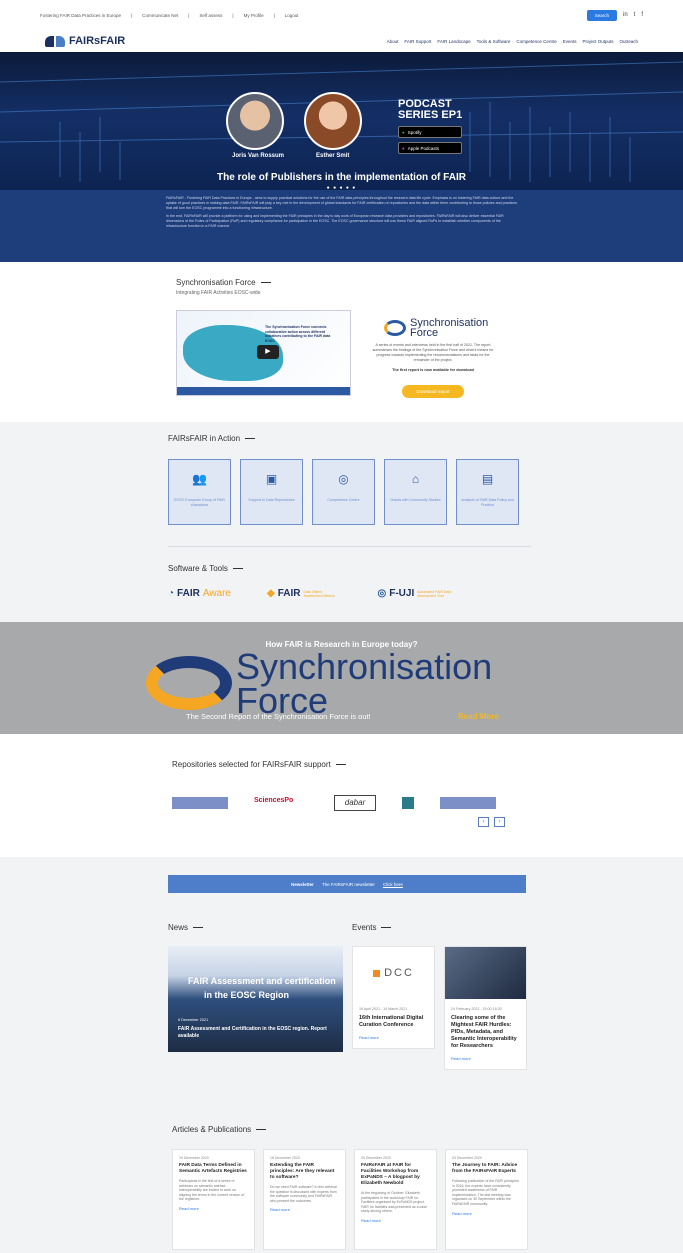 The image size is (683, 1253). What do you see at coordinates (499, 822) in the screenshot?
I see `carousel-next-button: ›` at bounding box center [499, 822].